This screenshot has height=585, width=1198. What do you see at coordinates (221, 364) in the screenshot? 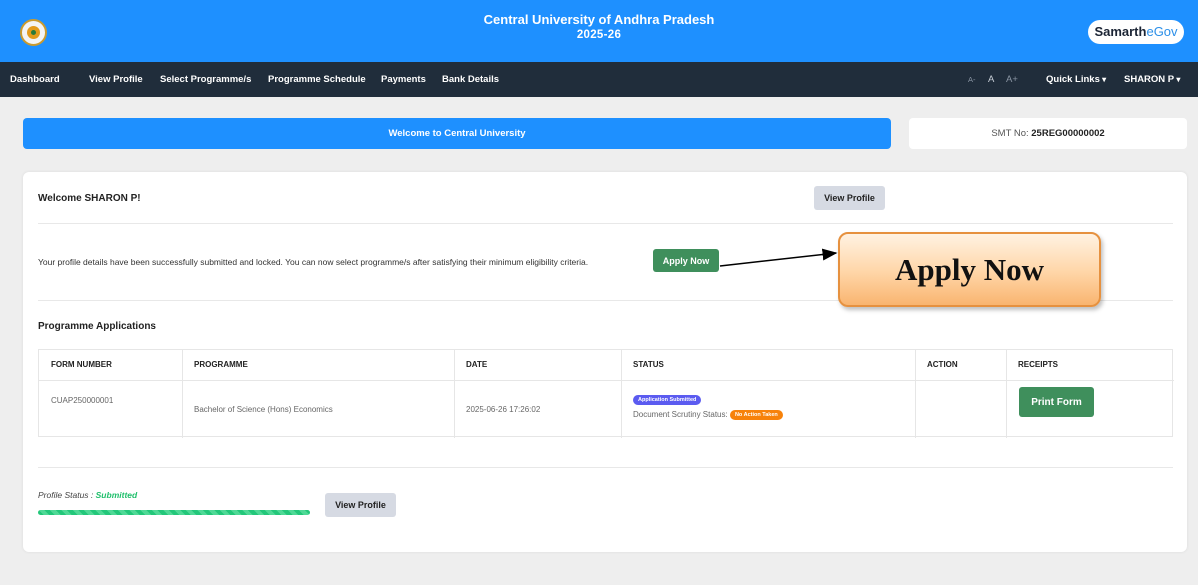
I see `col-programme: PROGRAMME` at bounding box center [221, 364].